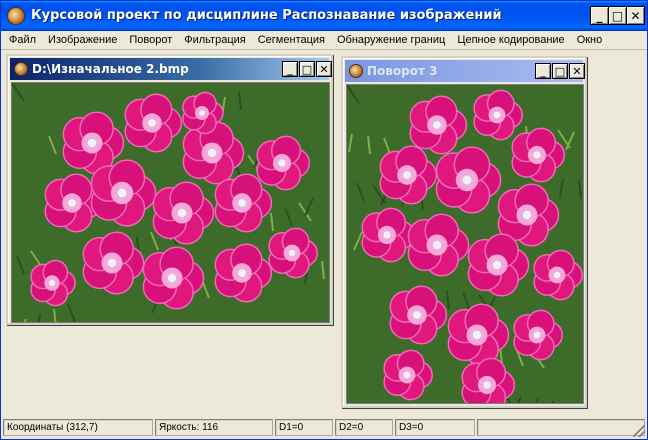 The width and height of the screenshot is (648, 440). I want to click on menu-chain-coding: Цепное кодирование, so click(510, 40).